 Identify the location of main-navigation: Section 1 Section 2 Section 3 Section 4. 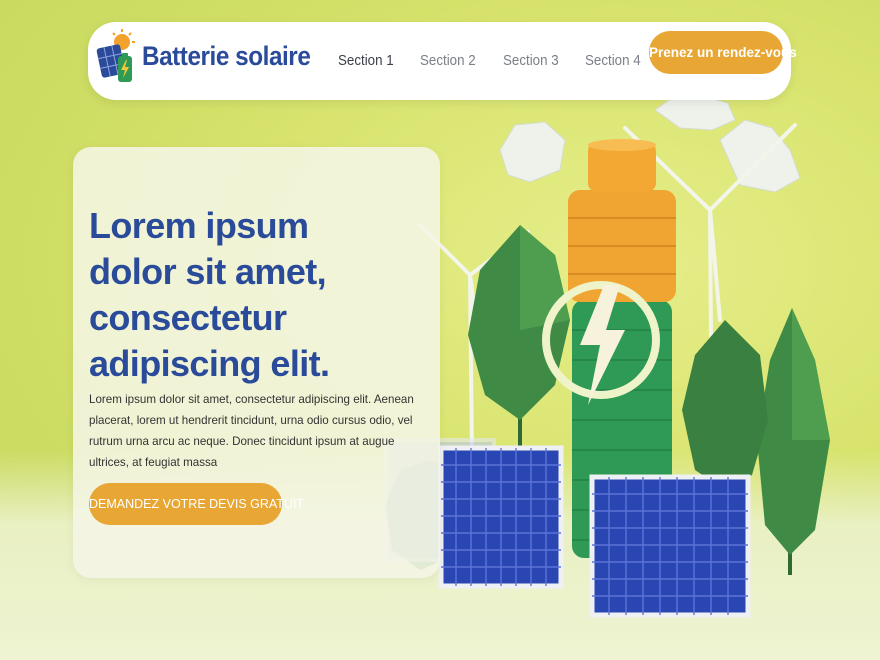
(492, 61).